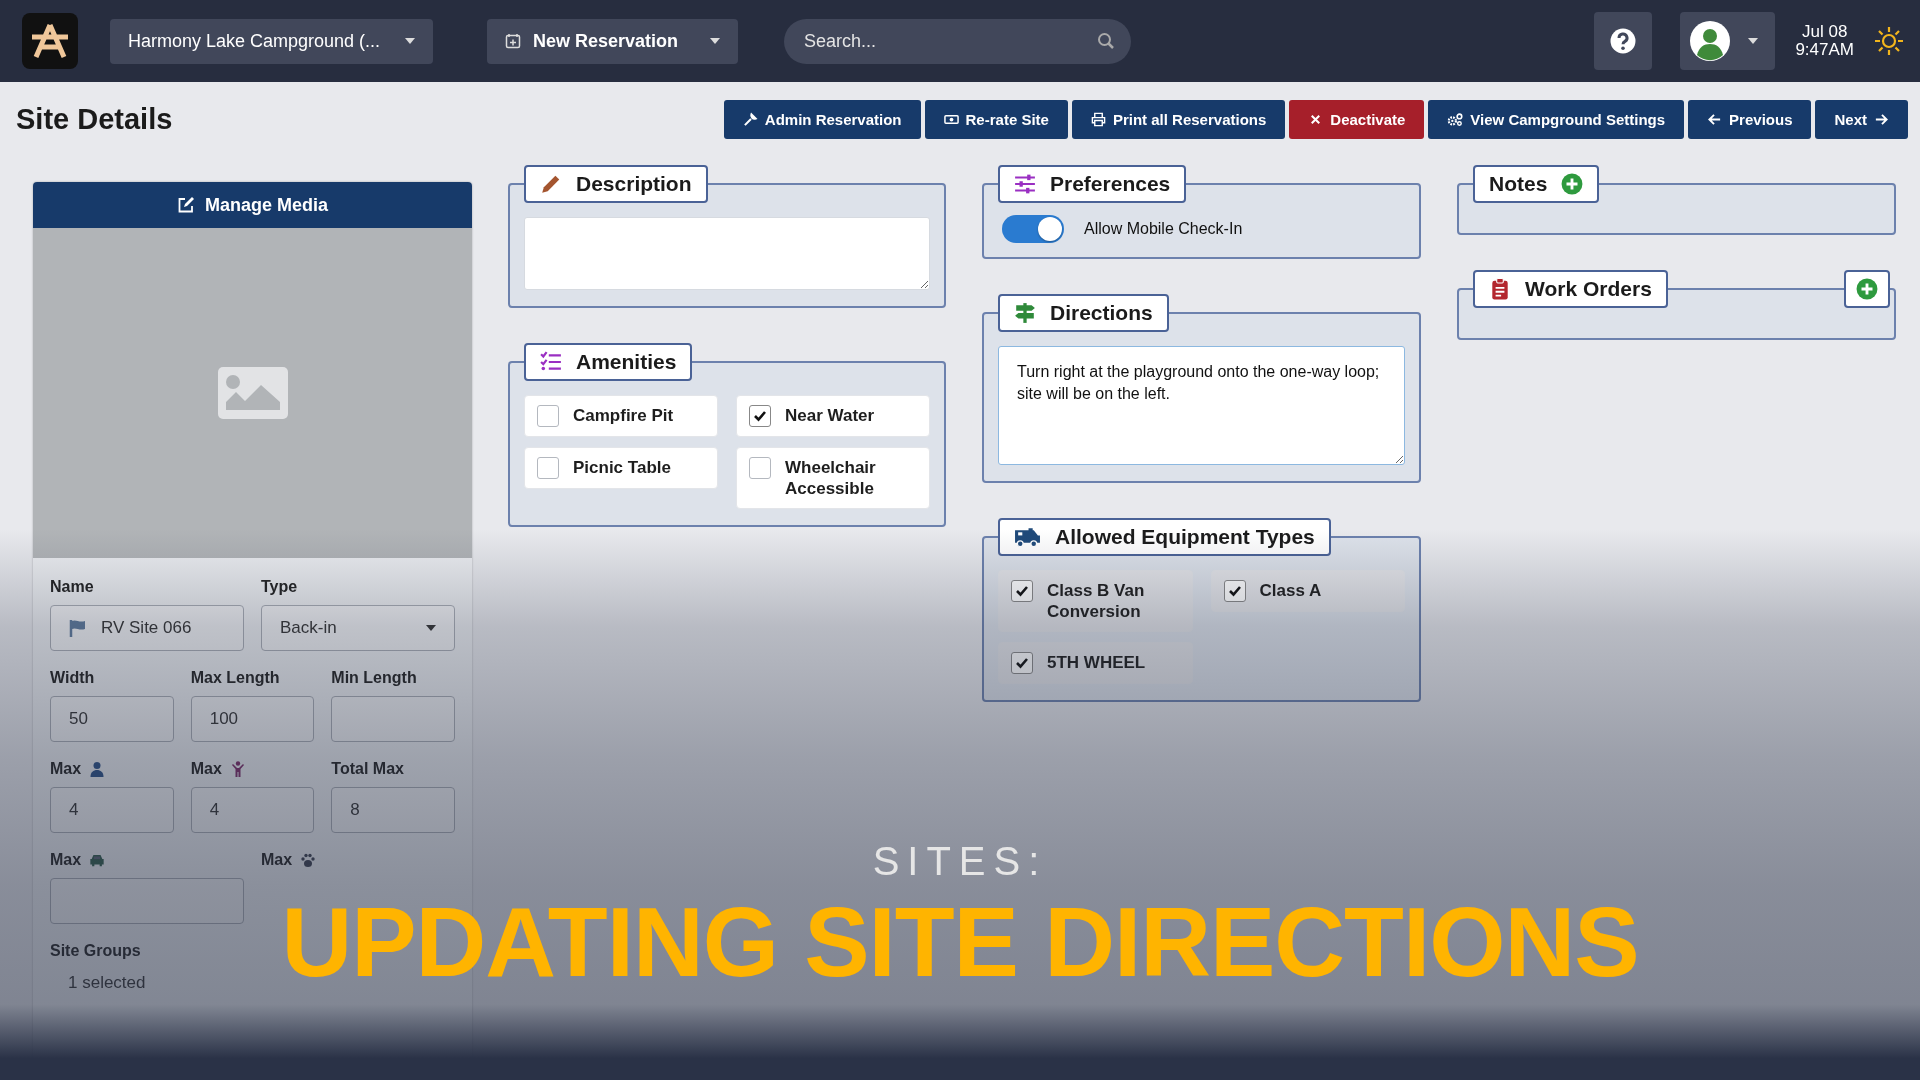 The width and height of the screenshot is (1920, 1080). Describe the element at coordinates (112, 719) in the screenshot. I see `input-field: 50` at that location.